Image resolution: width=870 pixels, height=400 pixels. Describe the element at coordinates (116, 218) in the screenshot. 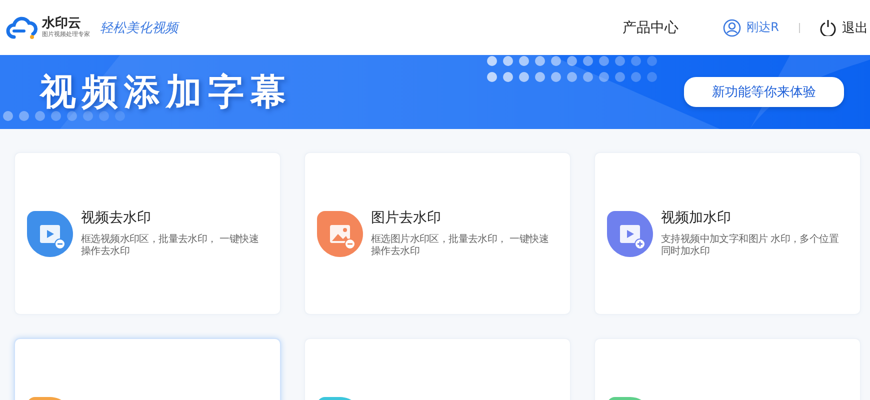

I see `card-title: 视频去水印` at that location.